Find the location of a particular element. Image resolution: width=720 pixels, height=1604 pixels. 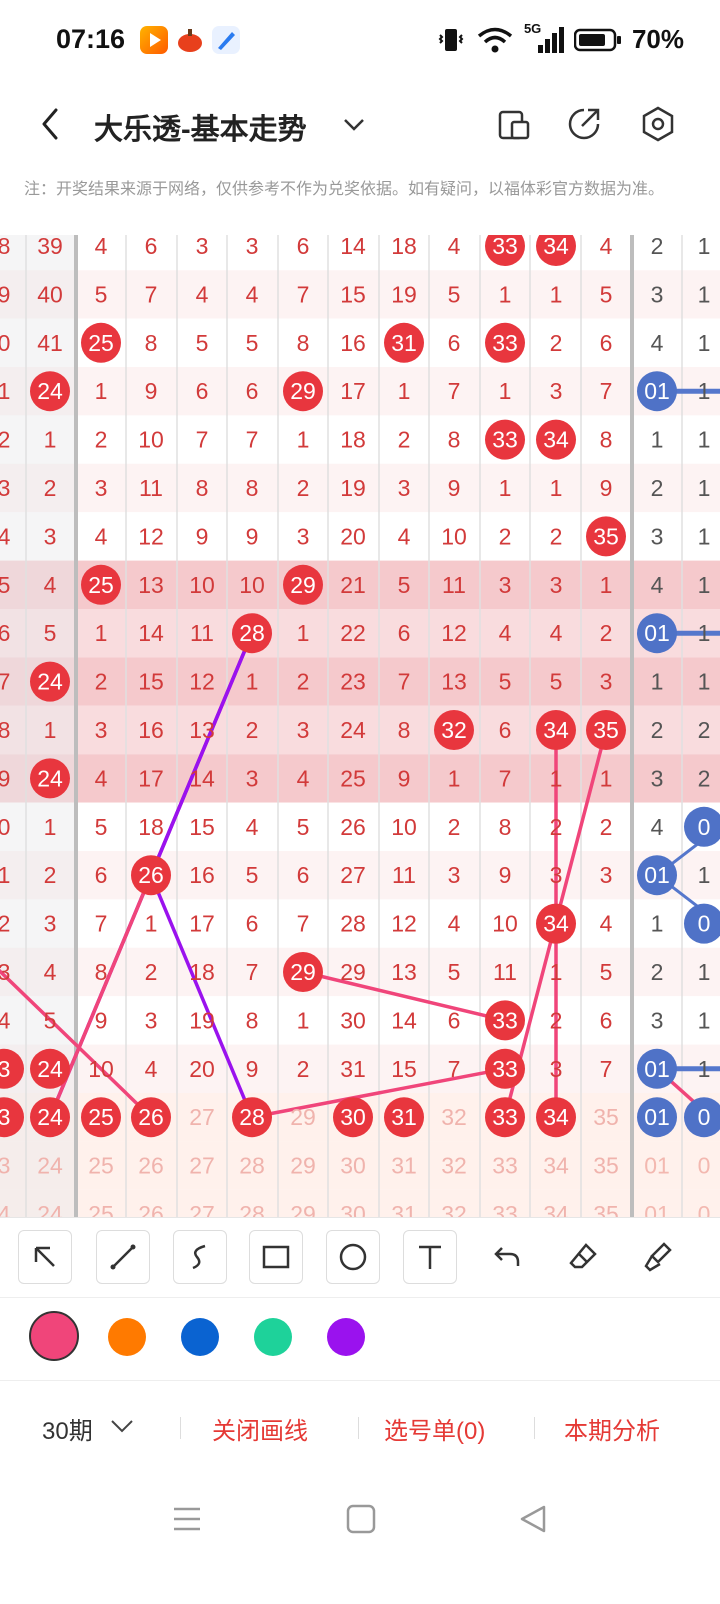

grid-cell: 21 is located at coordinates (353, 585).